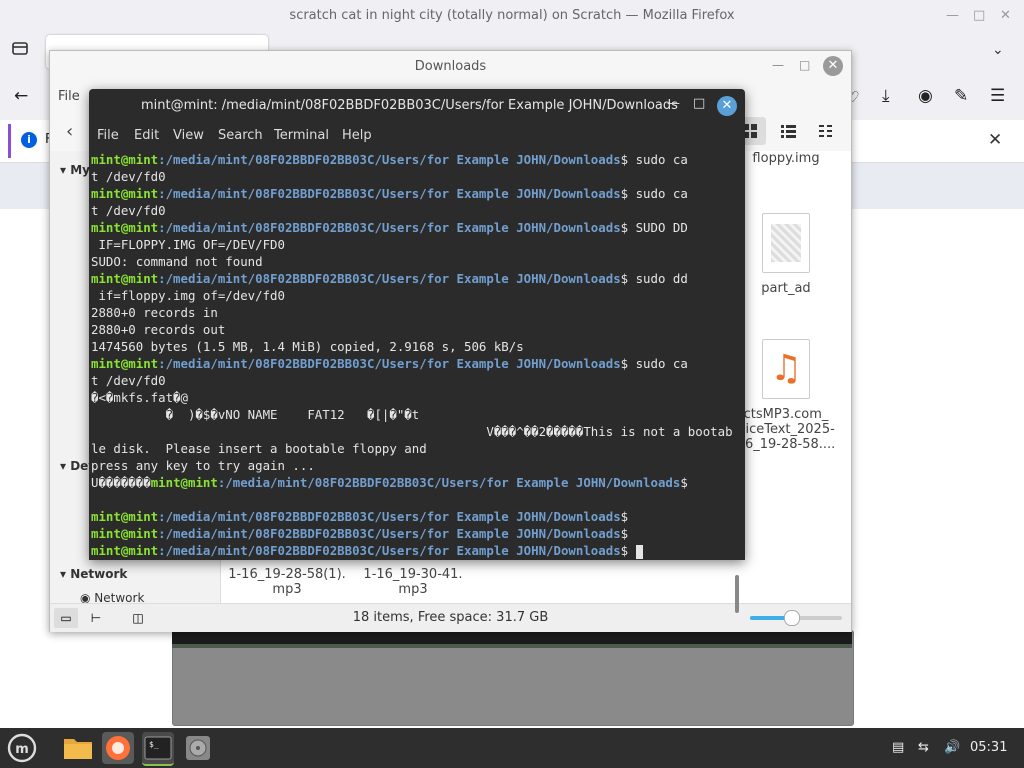 The width and height of the screenshot is (1024, 768). I want to click on file-item: 1-16_19-28-58(1). mp3, so click(287, 584).